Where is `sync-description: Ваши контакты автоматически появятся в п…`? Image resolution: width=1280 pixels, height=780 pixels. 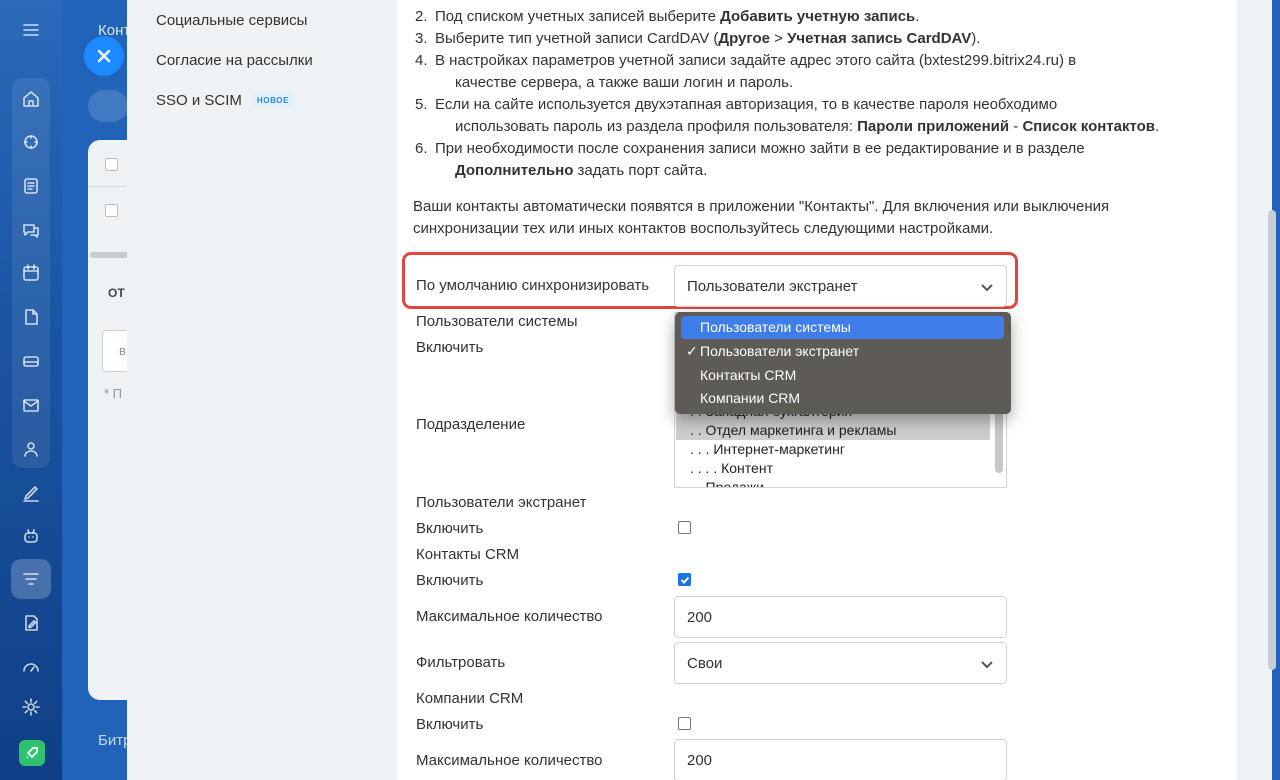
sync-description: Ваши контакты автоматически появятся в п… is located at coordinates (761, 217).